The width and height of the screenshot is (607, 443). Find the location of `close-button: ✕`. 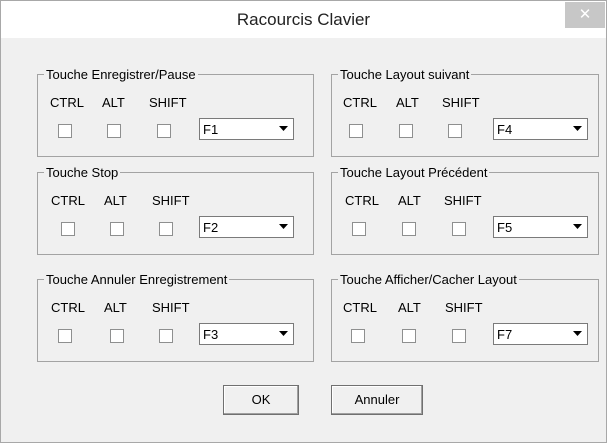

close-button: ✕ is located at coordinates (585, 15).